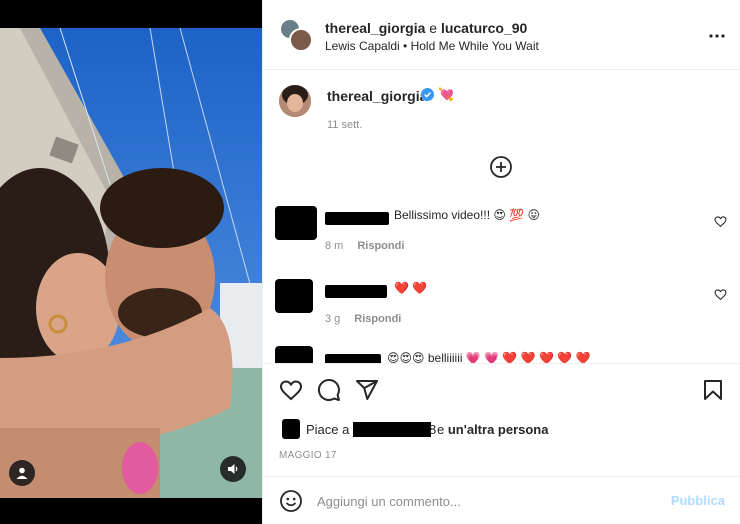 Image resolution: width=740 pixels, height=524 pixels. I want to click on comment-item: 😍😍😍 belliiiiii 💗 💗 ❤️ ❤️ ❤️ ❤️ ❤️, so click(501, 354).